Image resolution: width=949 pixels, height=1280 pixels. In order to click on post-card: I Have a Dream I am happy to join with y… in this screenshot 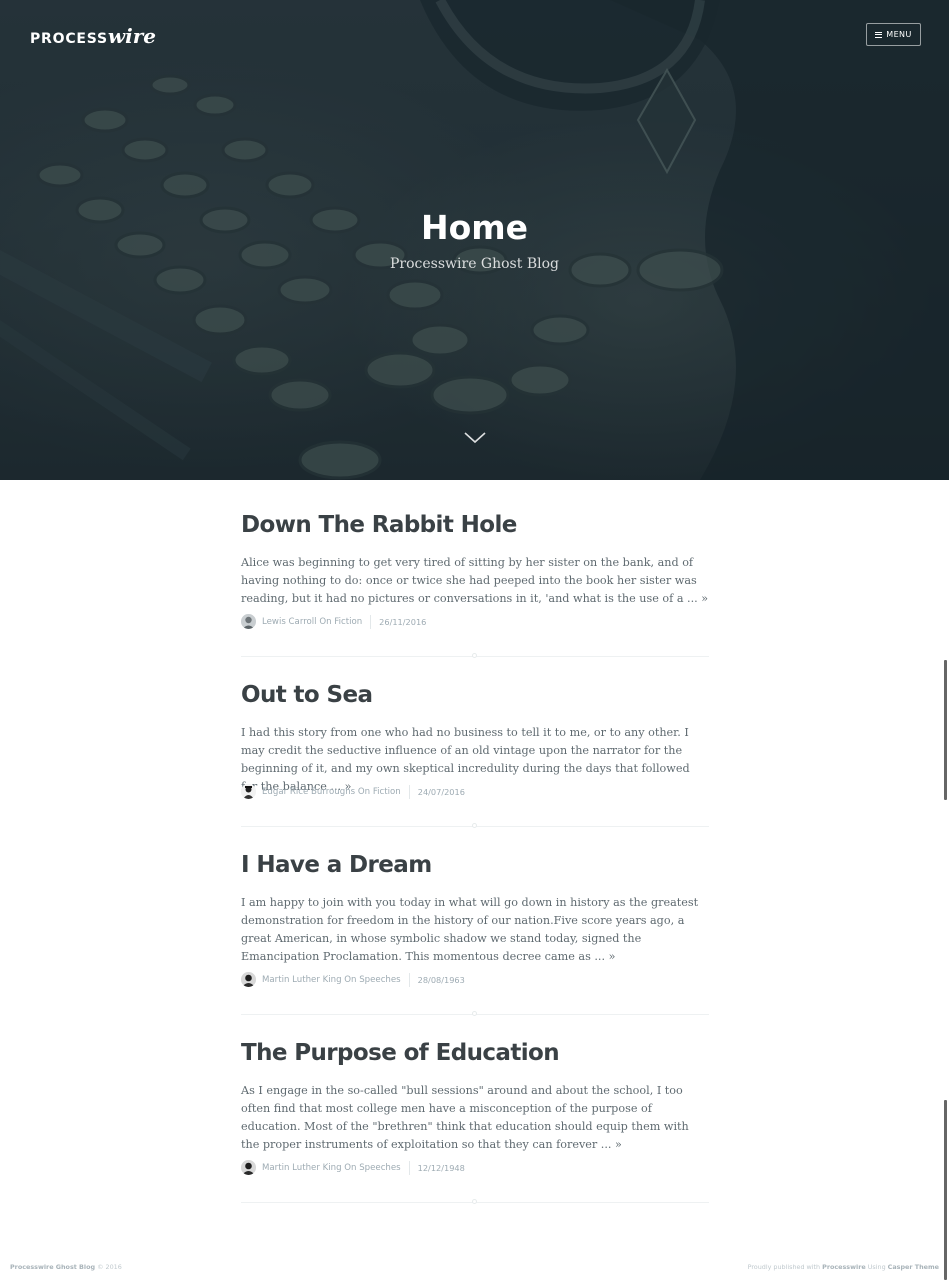, I will do `click(475, 918)`.